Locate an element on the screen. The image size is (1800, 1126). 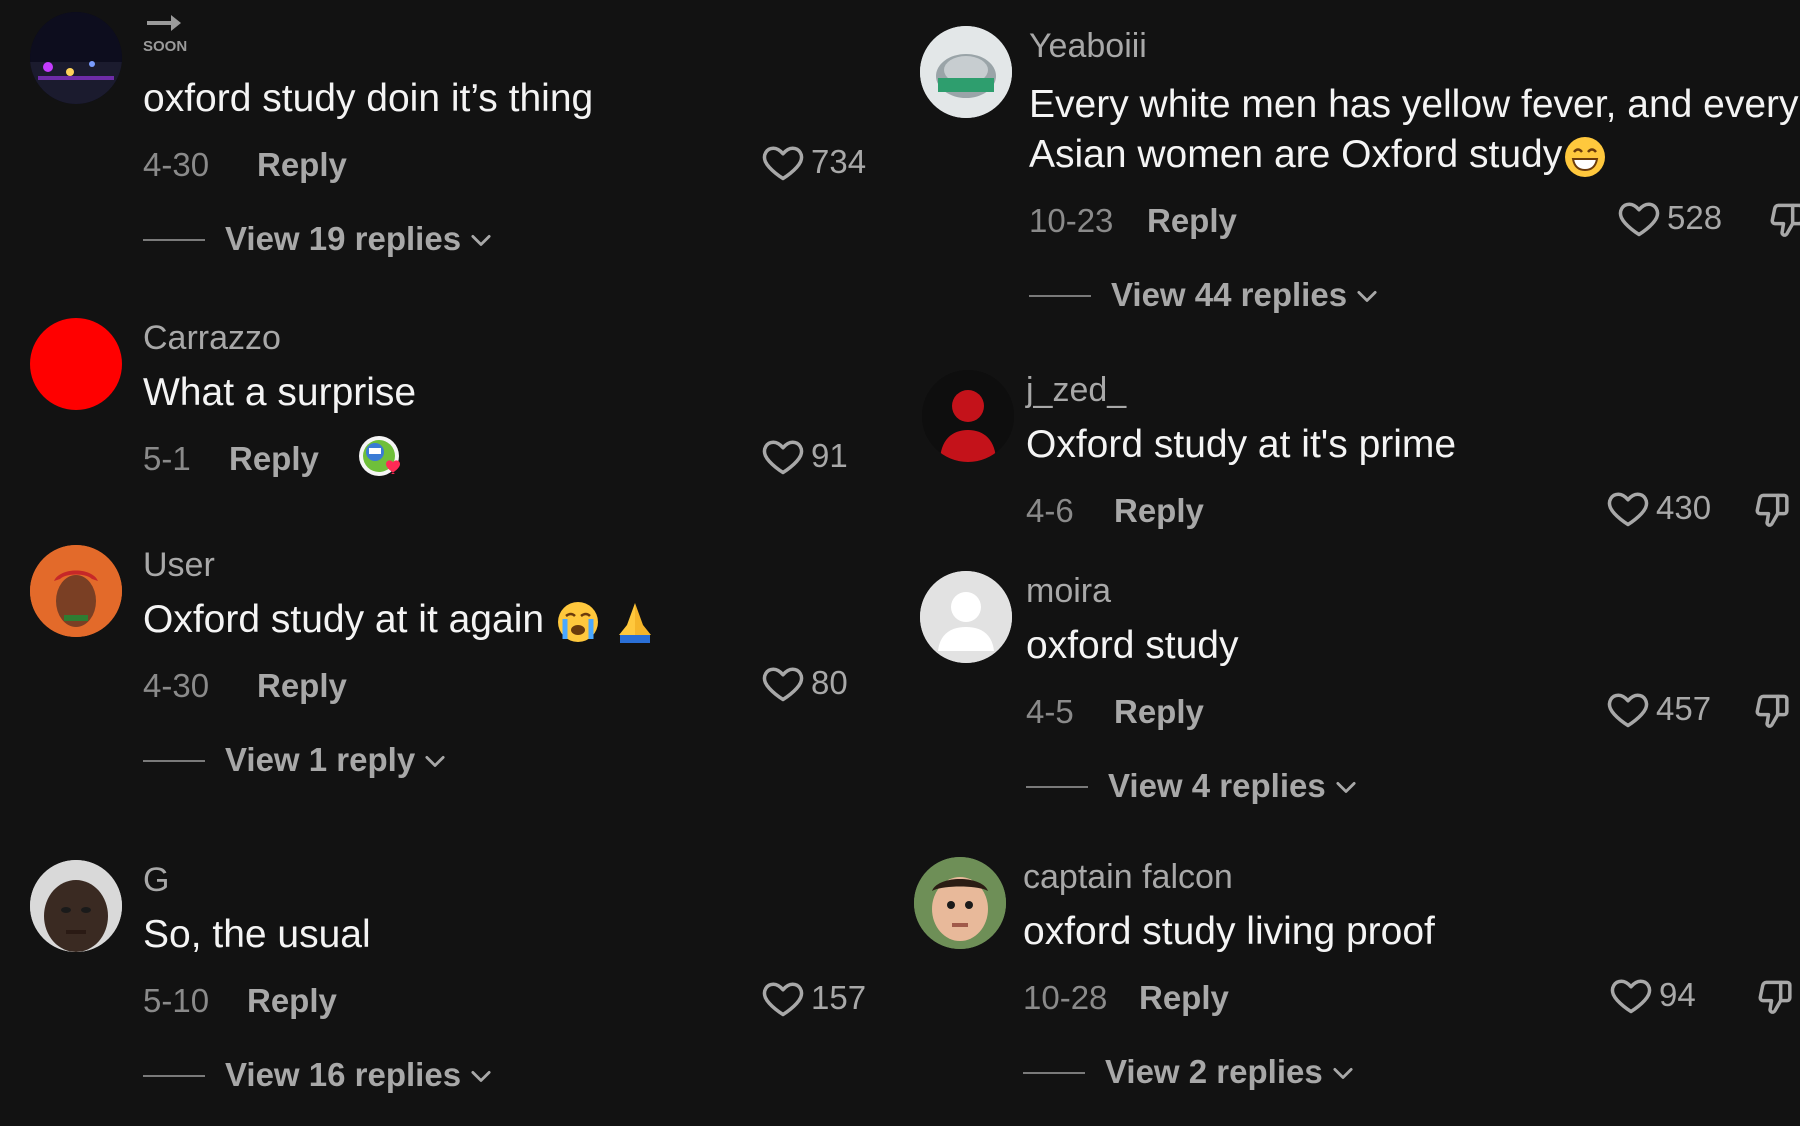
crying-face-emoji is located at coordinates (577, 621).